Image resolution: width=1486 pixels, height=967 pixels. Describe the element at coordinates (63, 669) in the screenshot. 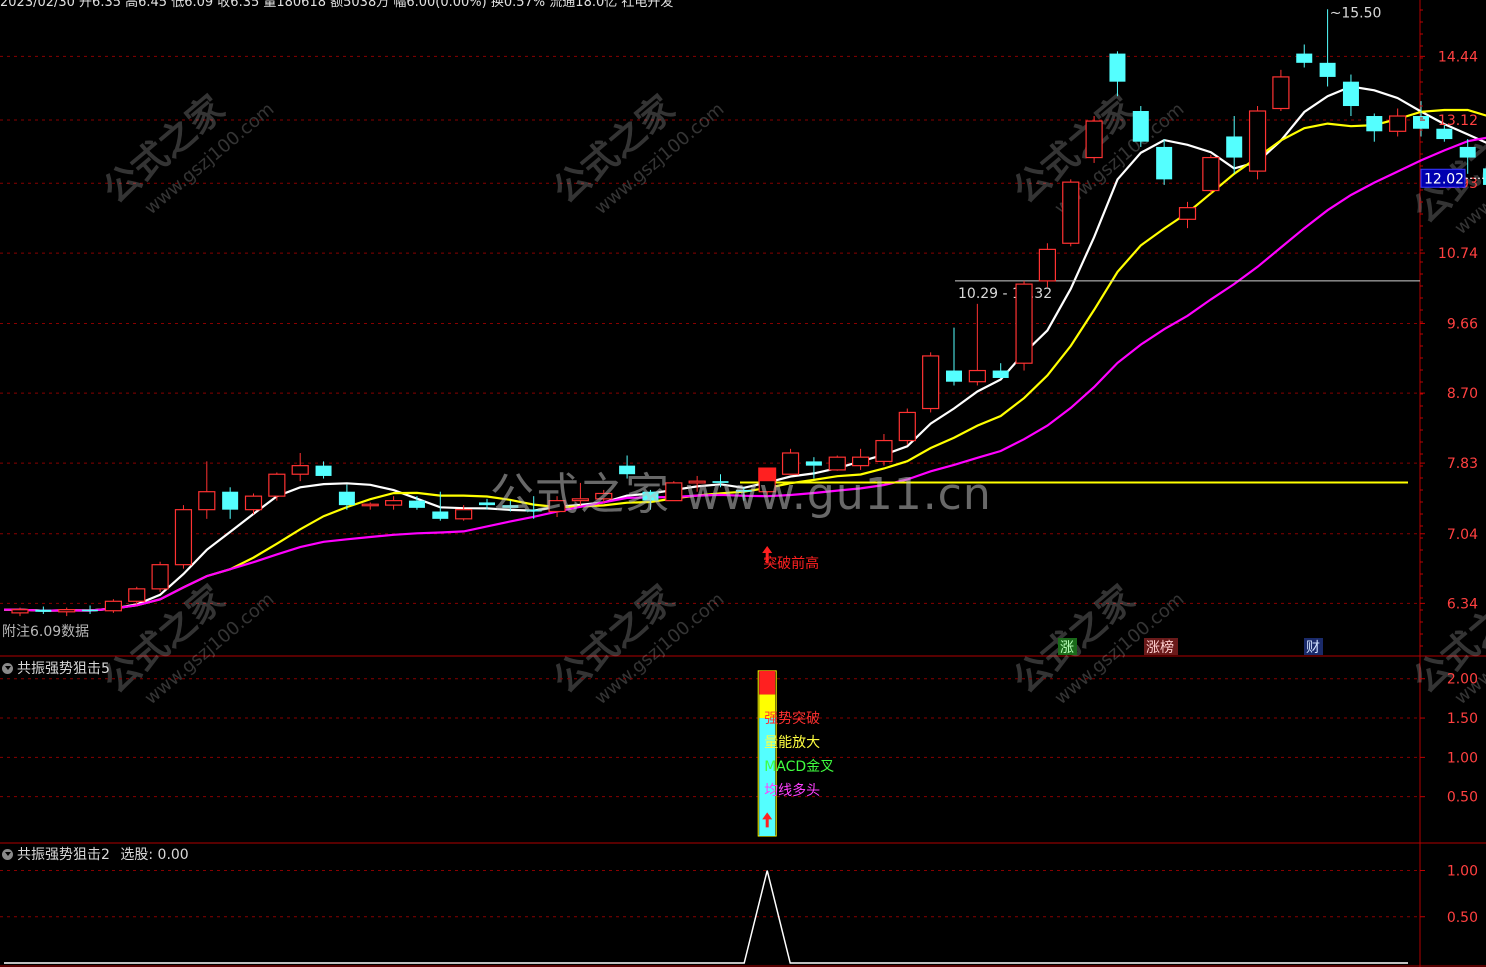

I see `sub-panel-1-title-text: 共振强势狙击5` at that location.